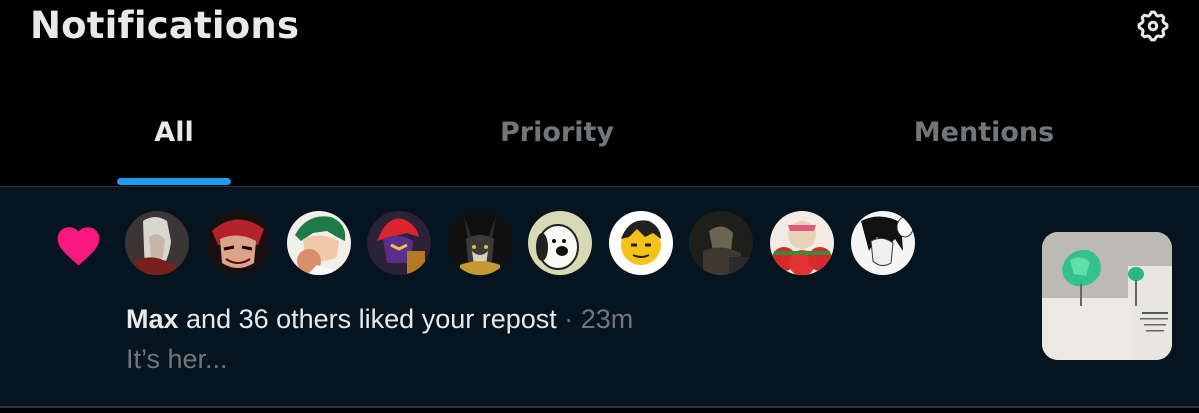 The image size is (1199, 413). I want to click on page-title: Notifications, so click(165, 25).